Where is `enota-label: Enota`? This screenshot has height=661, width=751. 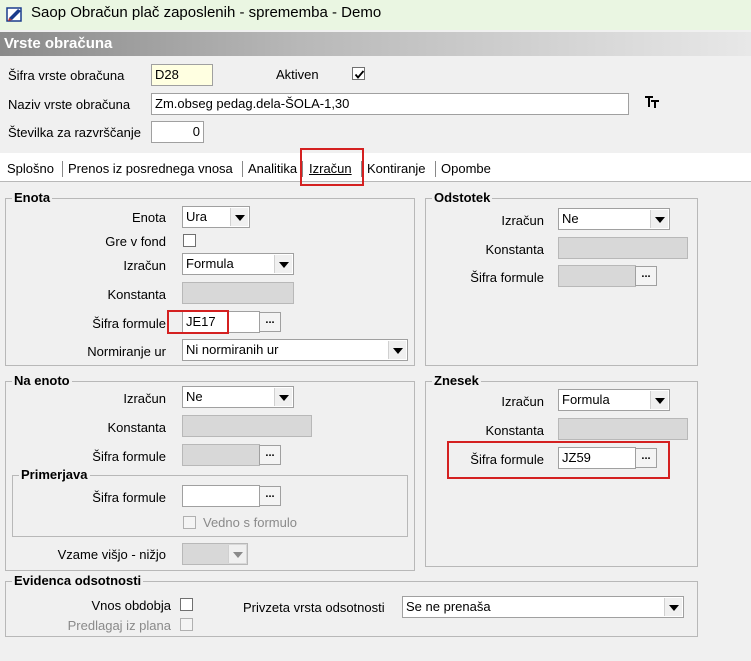 enota-label: Enota is located at coordinates (149, 217).